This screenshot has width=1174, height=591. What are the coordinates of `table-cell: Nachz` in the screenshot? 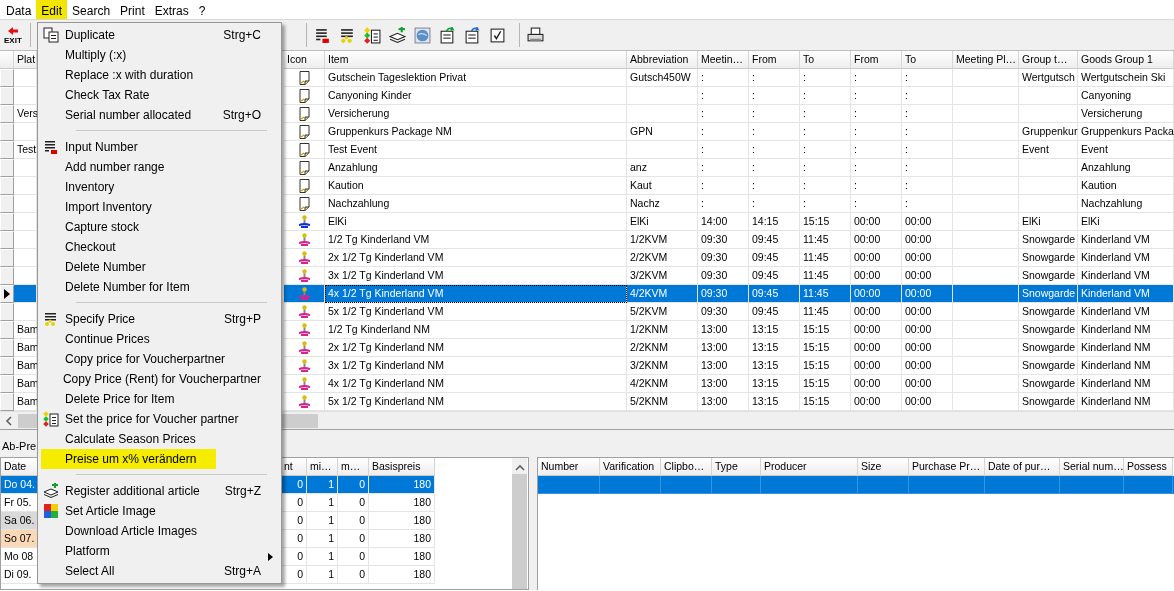 It's located at (662, 204).